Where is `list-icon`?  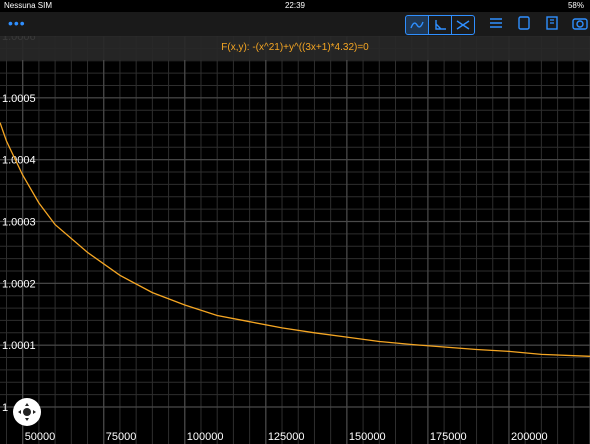
list-icon is located at coordinates (496, 23).